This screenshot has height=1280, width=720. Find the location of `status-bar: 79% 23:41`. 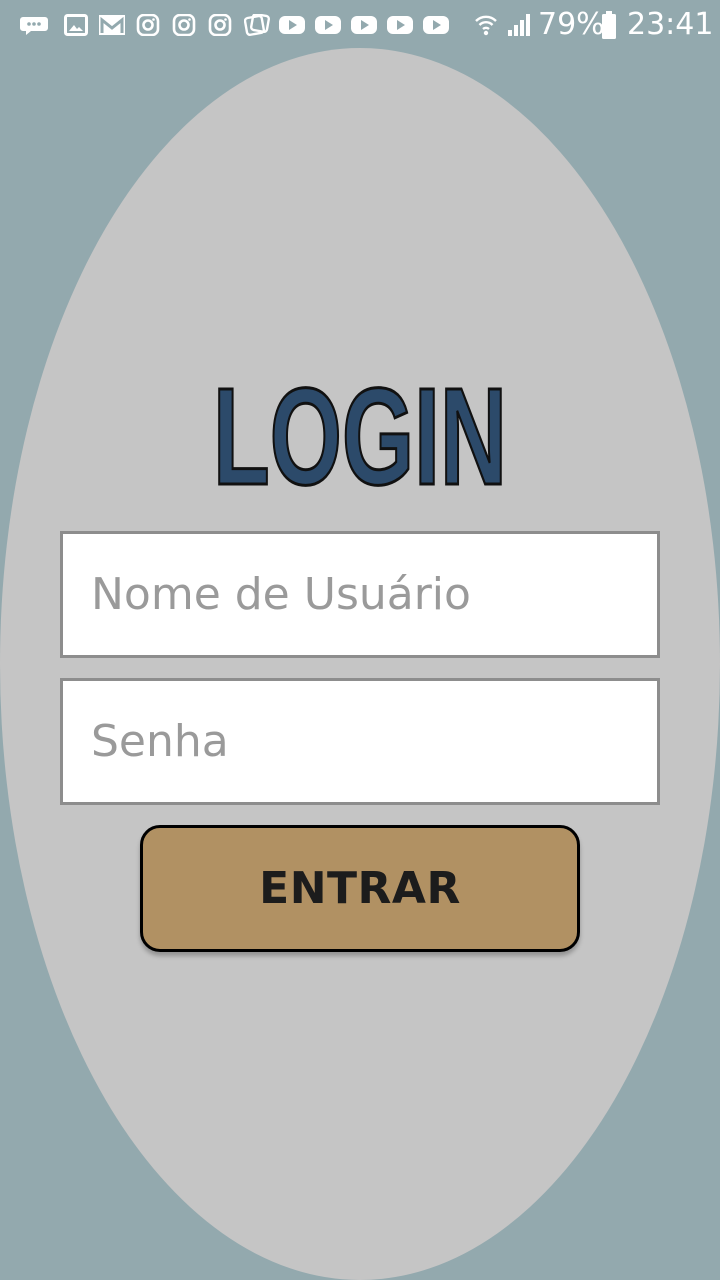

status-bar: 79% 23:41 is located at coordinates (360, 25).